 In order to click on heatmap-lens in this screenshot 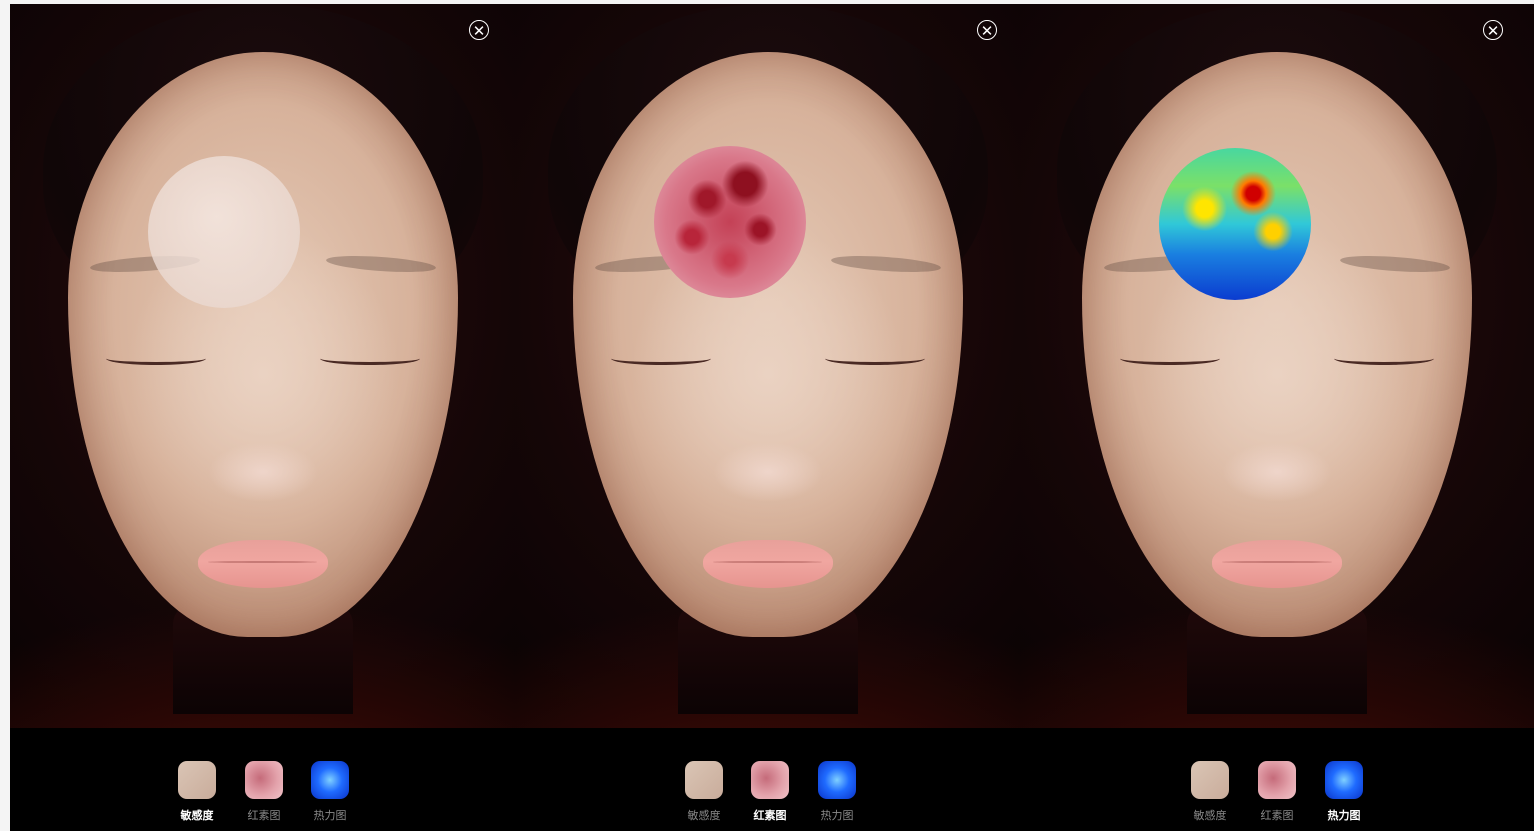, I will do `click(1235, 224)`.